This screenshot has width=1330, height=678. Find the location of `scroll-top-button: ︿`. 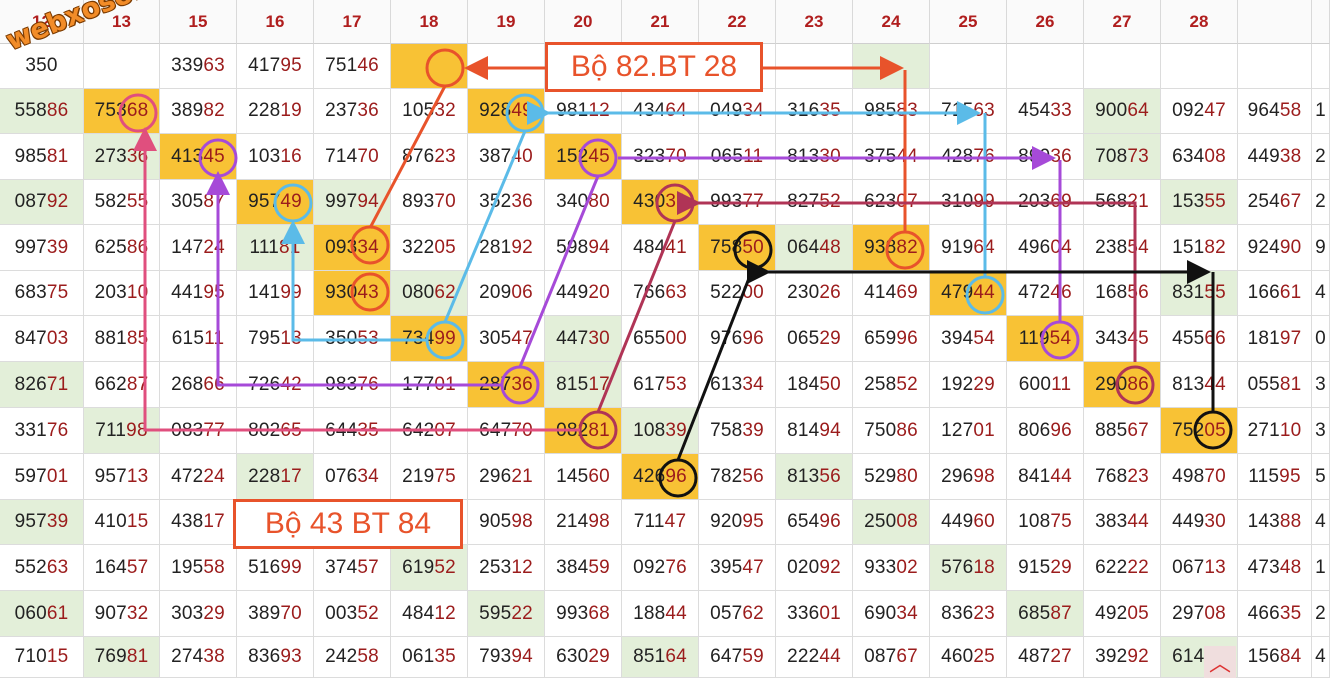

scroll-top-button: ︿ is located at coordinates (1220, 662).